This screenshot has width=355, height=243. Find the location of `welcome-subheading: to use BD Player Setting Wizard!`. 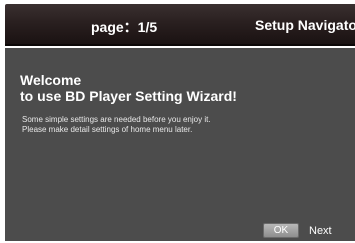

welcome-subheading: to use BD Player Setting Wizard! is located at coordinates (128, 96).